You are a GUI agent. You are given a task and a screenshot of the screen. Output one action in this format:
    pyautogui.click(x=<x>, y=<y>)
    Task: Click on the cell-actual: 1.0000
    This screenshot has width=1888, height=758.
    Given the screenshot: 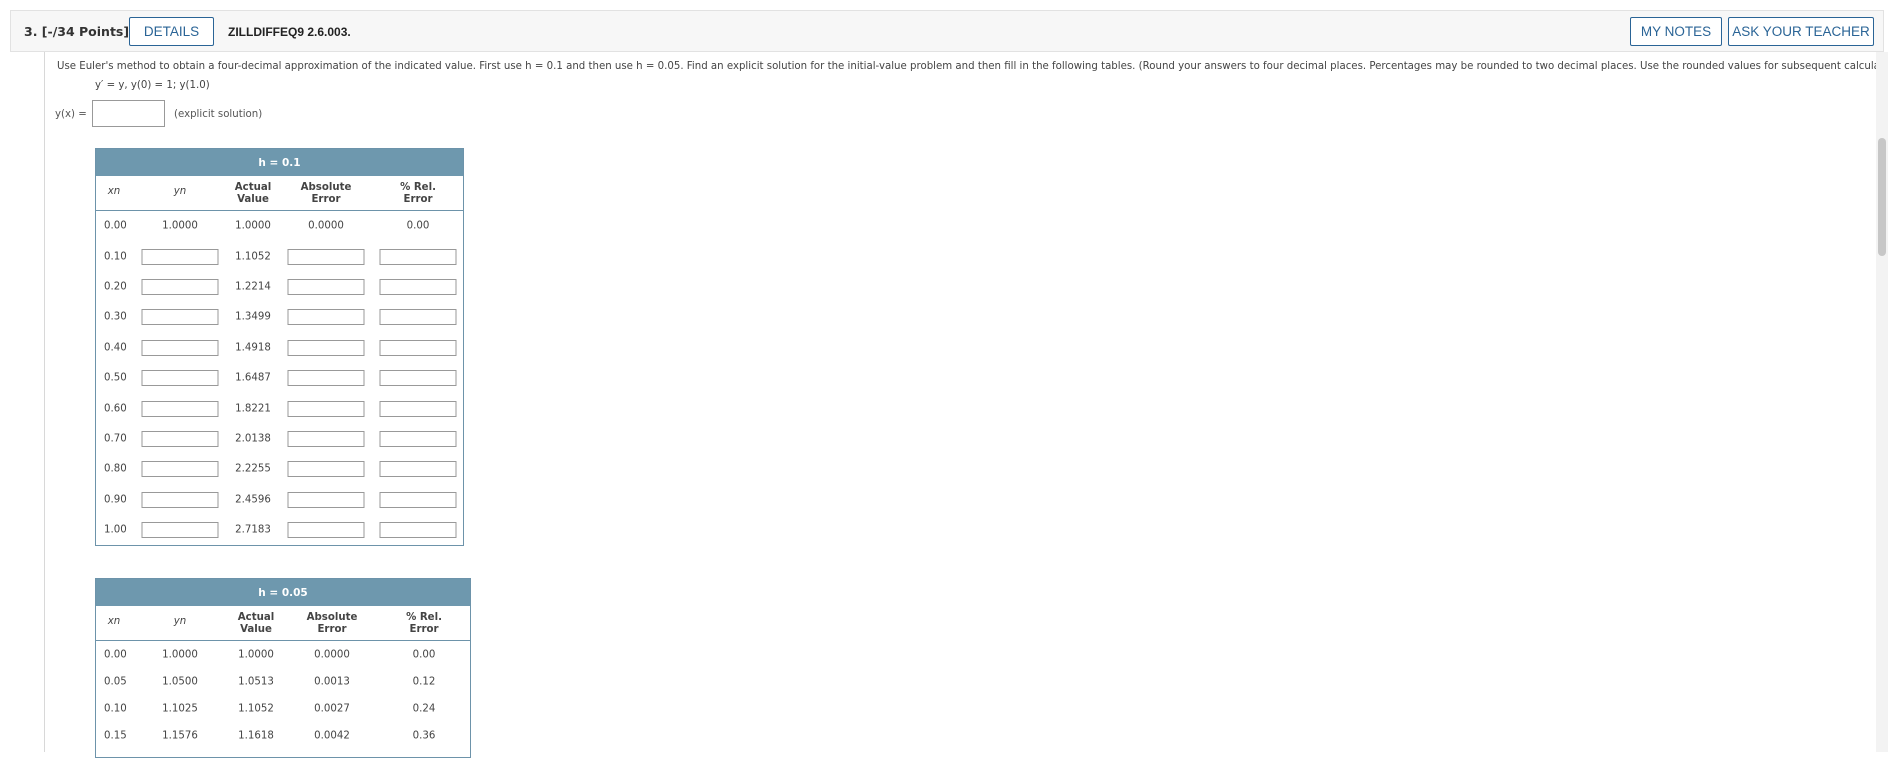 What is the action you would take?
    pyautogui.click(x=253, y=226)
    